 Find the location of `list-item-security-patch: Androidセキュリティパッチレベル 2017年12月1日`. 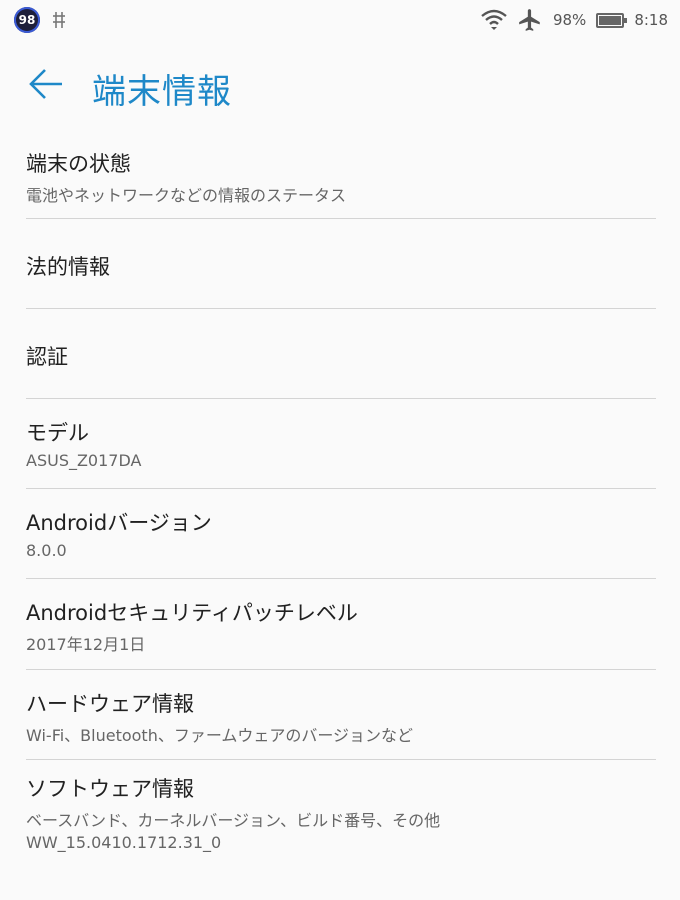

list-item-security-patch: Androidセキュリティパッチレベル 2017年12月1日 is located at coordinates (341, 624).